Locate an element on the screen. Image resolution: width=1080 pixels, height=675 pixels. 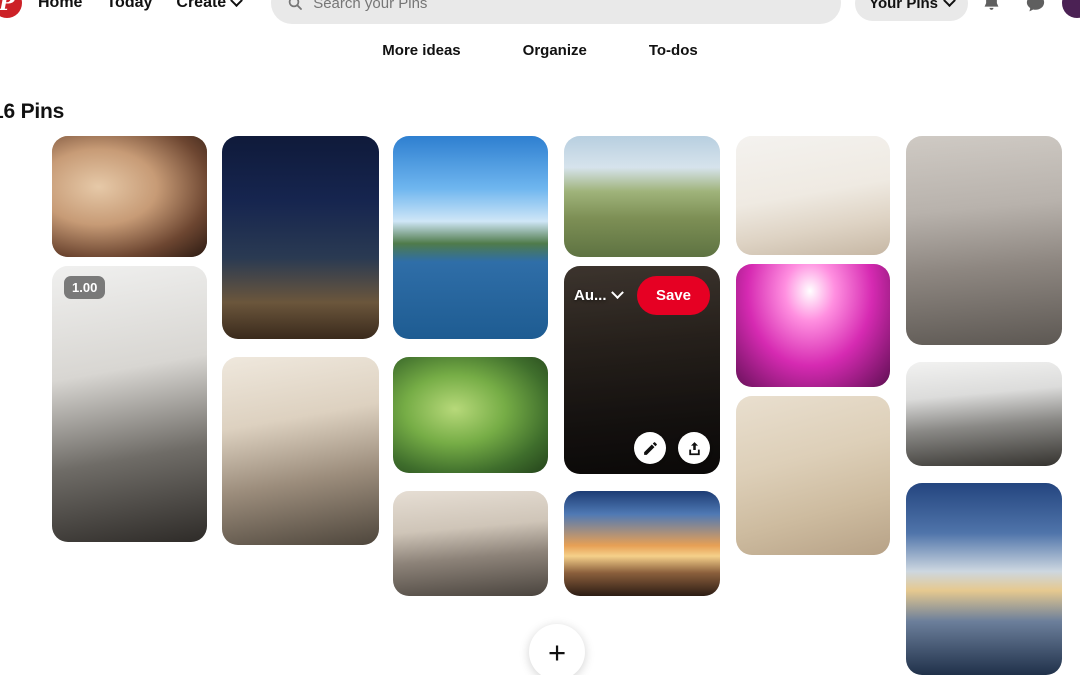
tab-todos-label: To-dos is located at coordinates (673, 50).